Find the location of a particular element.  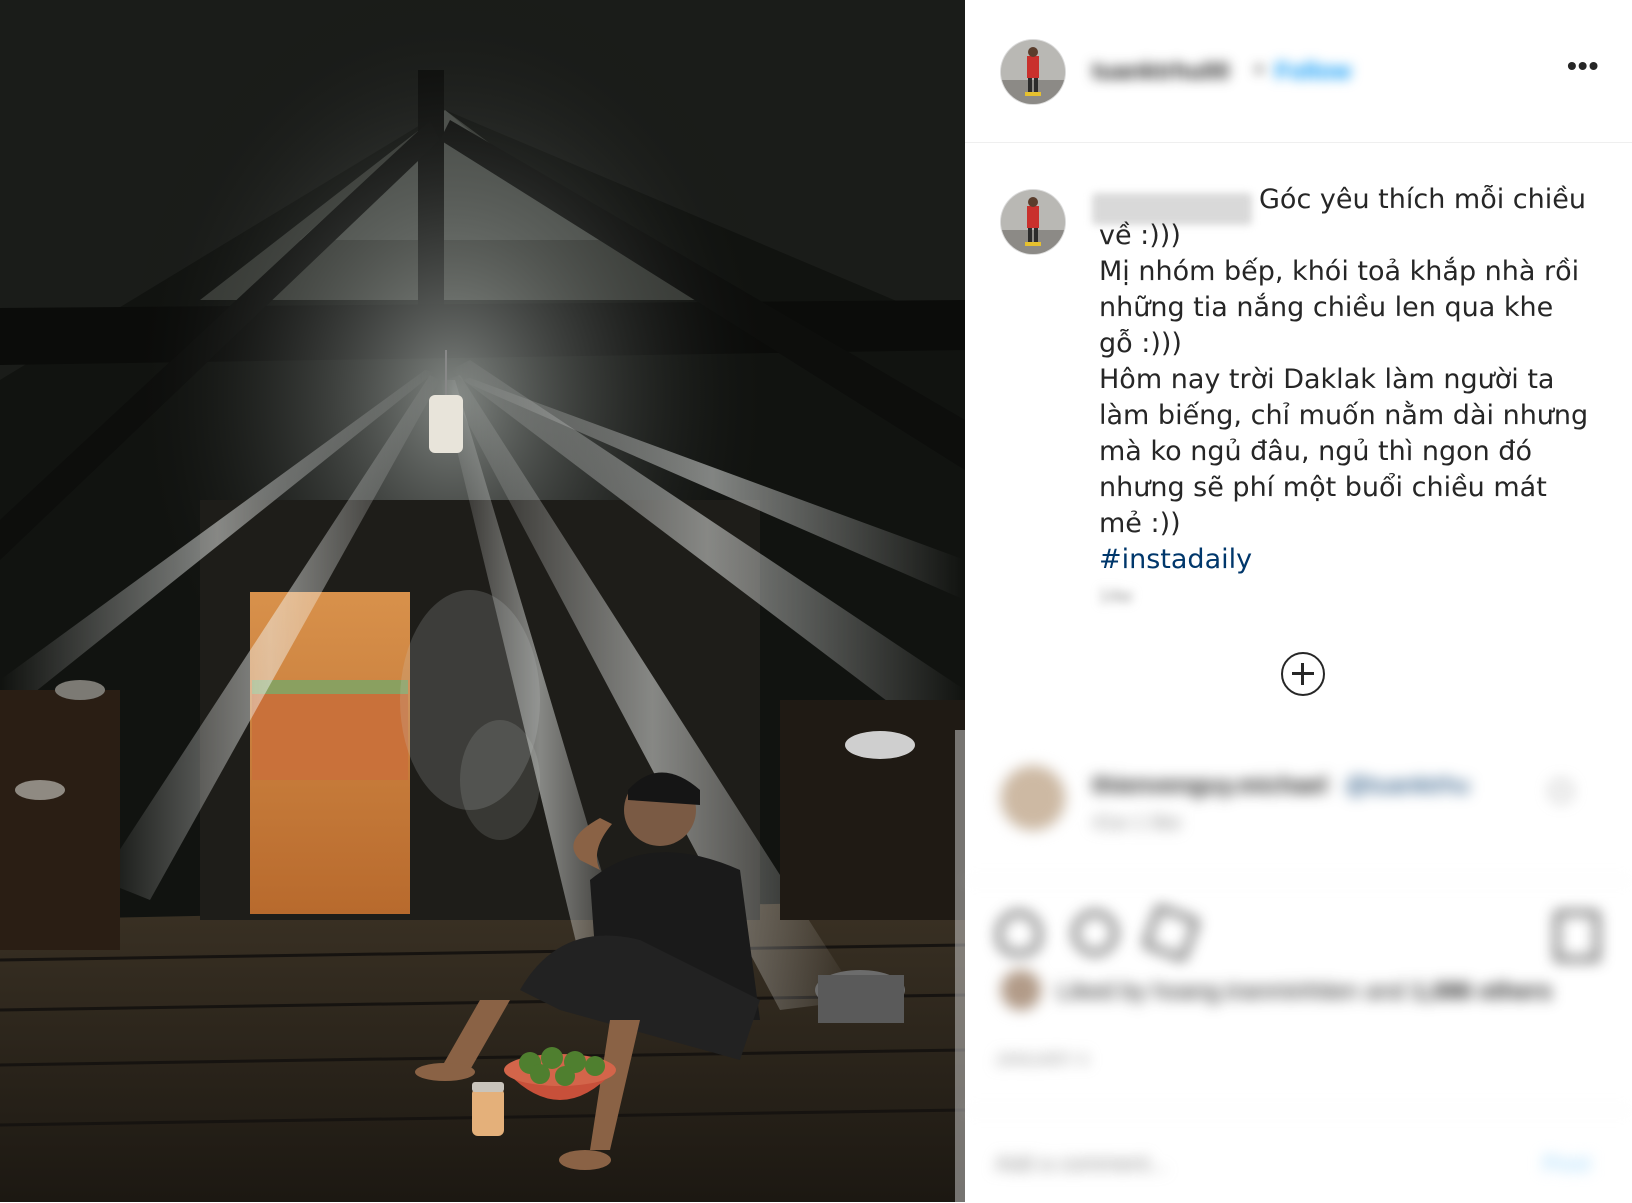

share-icon is located at coordinates (1171, 933).